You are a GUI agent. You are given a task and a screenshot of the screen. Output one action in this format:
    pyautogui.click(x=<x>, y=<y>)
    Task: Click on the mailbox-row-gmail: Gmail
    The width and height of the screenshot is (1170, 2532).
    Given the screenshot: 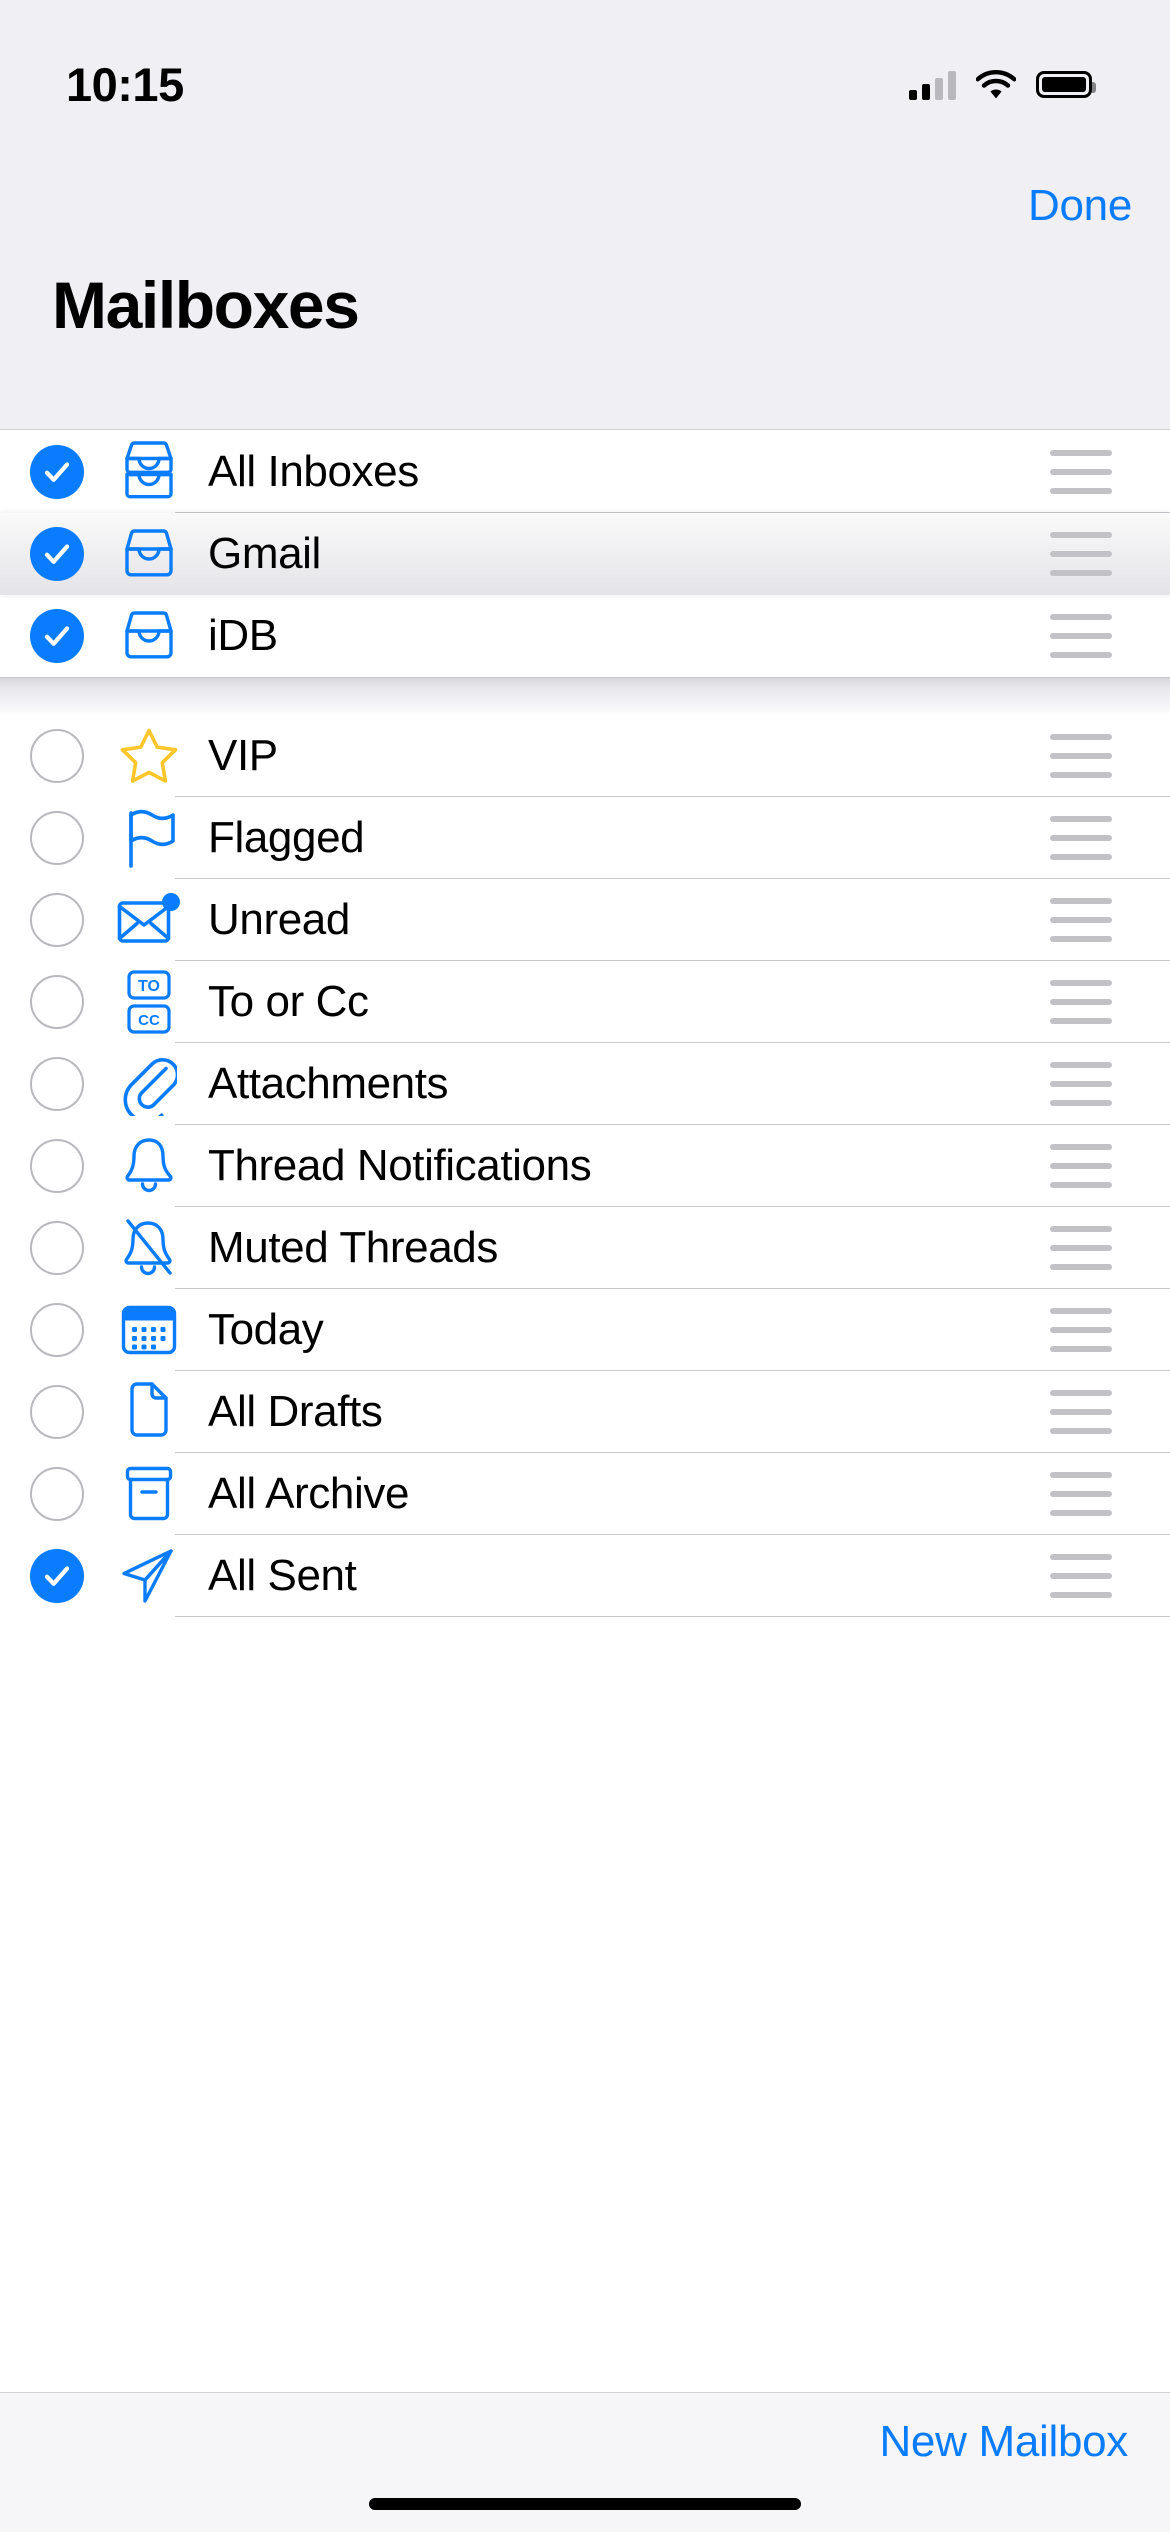 What is the action you would take?
    pyautogui.click(x=585, y=554)
    